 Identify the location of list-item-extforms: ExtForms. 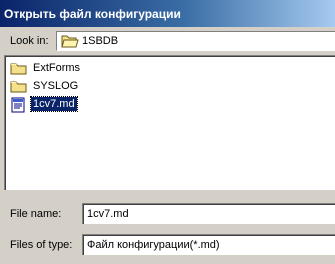
(69, 68).